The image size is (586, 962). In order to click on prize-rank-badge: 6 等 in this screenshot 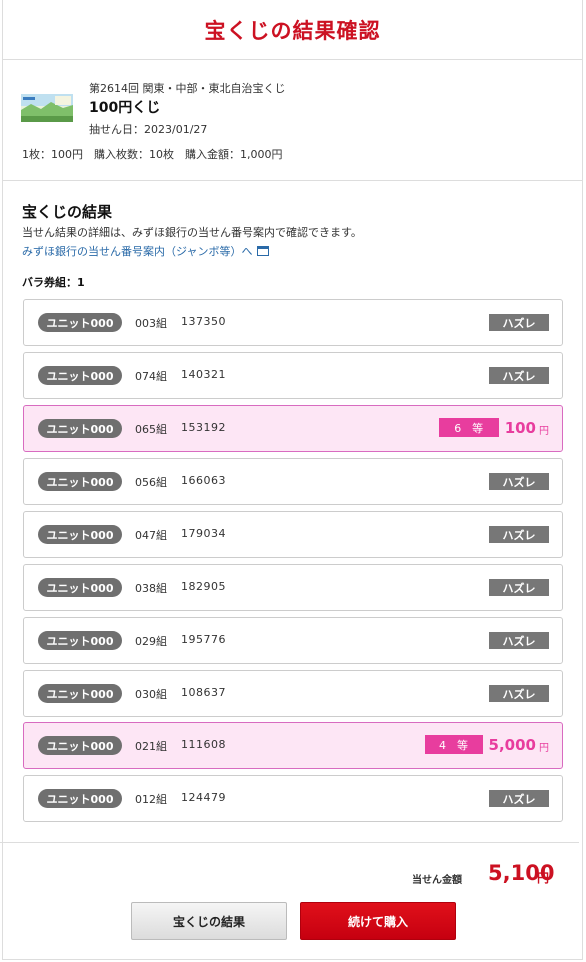, I will do `click(468, 427)`.